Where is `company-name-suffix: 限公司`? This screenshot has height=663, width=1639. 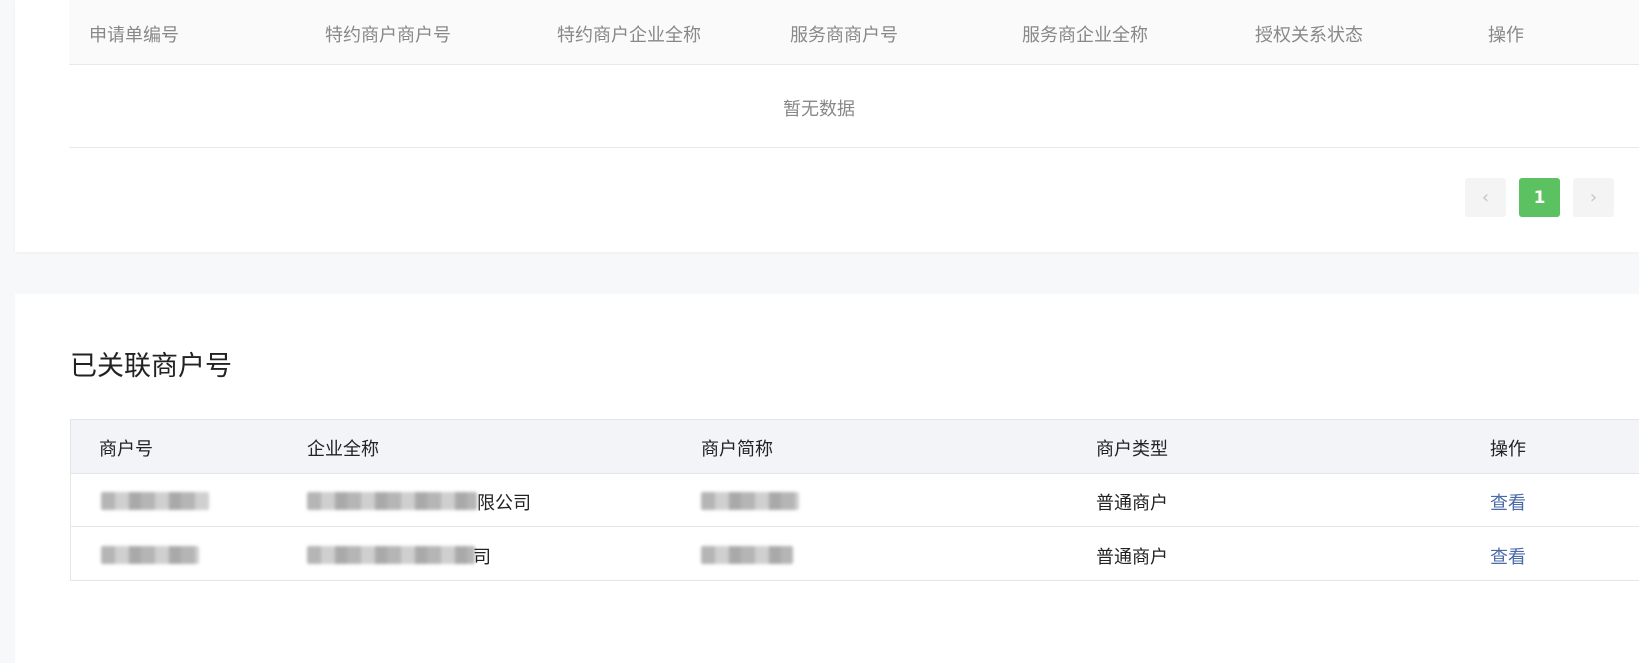 company-name-suffix: 限公司 is located at coordinates (504, 503).